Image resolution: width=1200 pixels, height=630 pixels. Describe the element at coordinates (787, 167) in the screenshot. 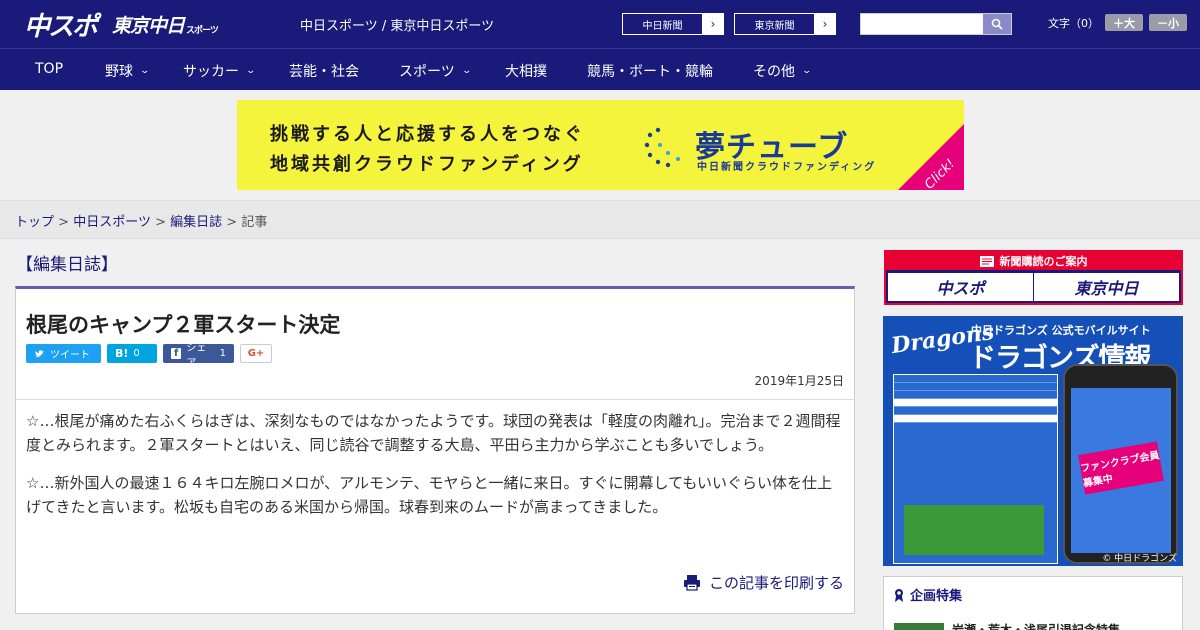

I see `banner-subtitle: 中日新聞クラウドファンディング` at that location.